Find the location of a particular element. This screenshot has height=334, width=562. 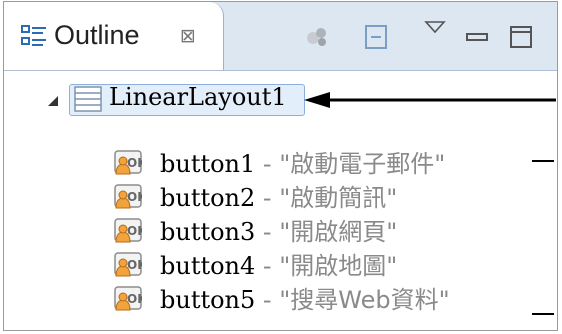

view-menu-icon is located at coordinates (435, 31).